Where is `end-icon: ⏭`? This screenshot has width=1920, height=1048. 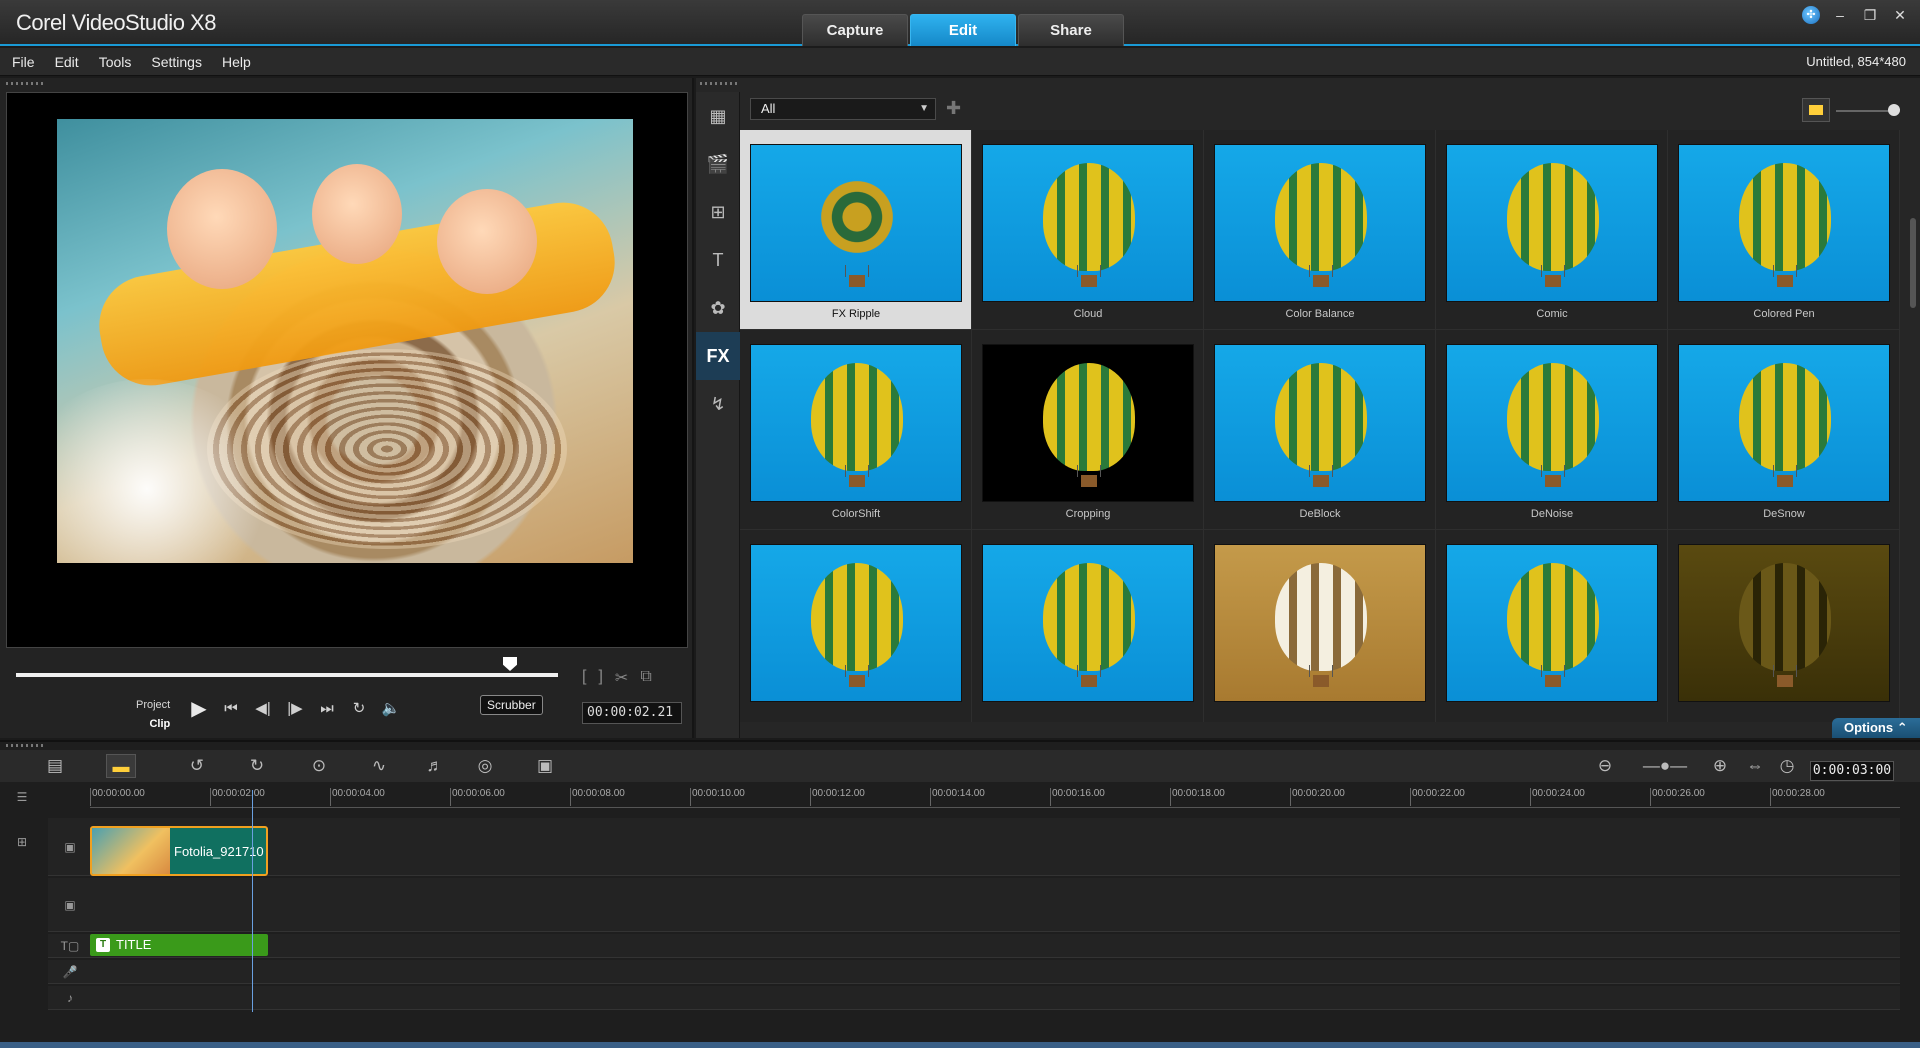 end-icon: ⏭ is located at coordinates (327, 709).